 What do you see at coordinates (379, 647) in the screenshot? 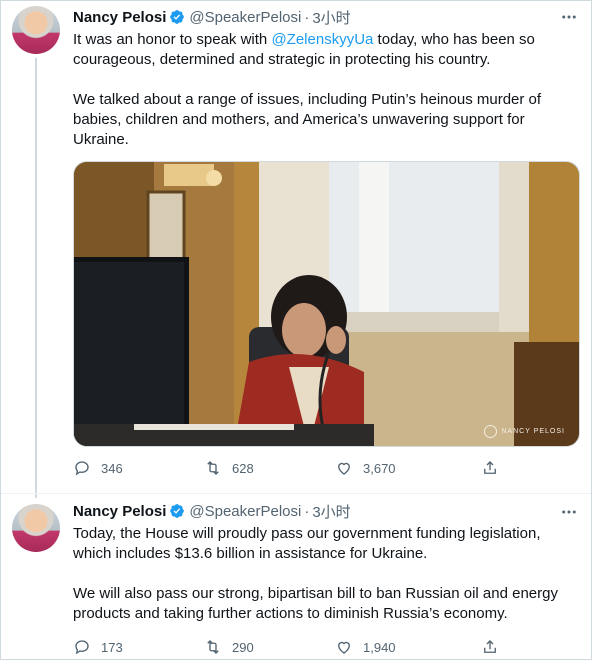
I see `like-count: 1,940` at bounding box center [379, 647].